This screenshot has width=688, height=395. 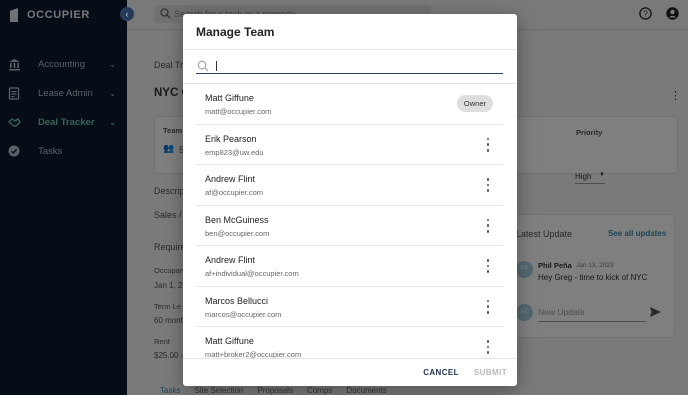 I want to click on collapse-sidebar-button: ‹, so click(x=127, y=14).